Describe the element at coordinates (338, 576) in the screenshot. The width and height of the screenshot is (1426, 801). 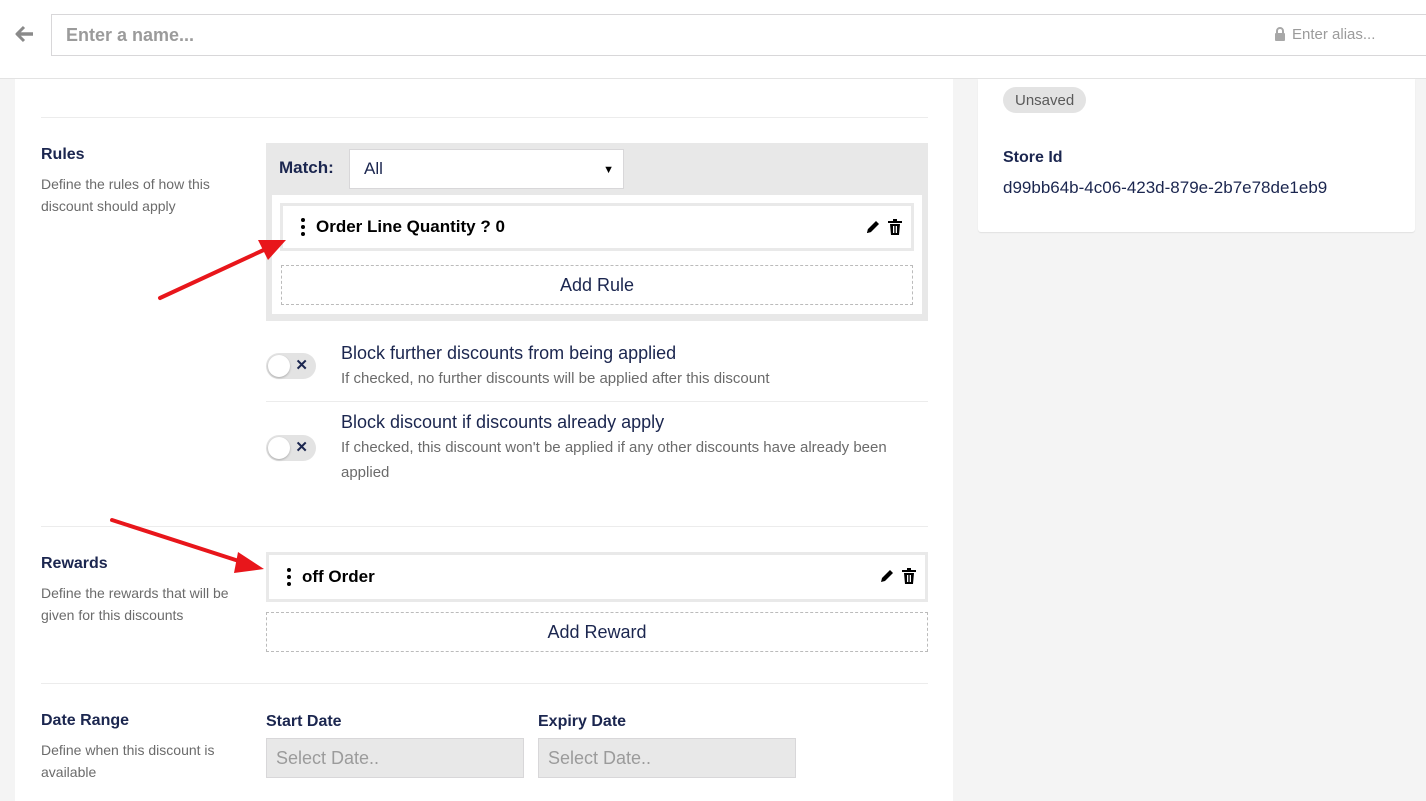
I see `reward-item-label: off Order` at that location.